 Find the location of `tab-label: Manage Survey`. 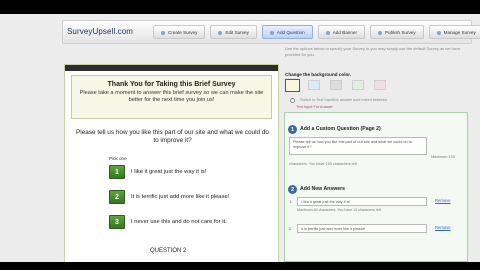

tab-label: Manage Survey is located at coordinates (459, 32).